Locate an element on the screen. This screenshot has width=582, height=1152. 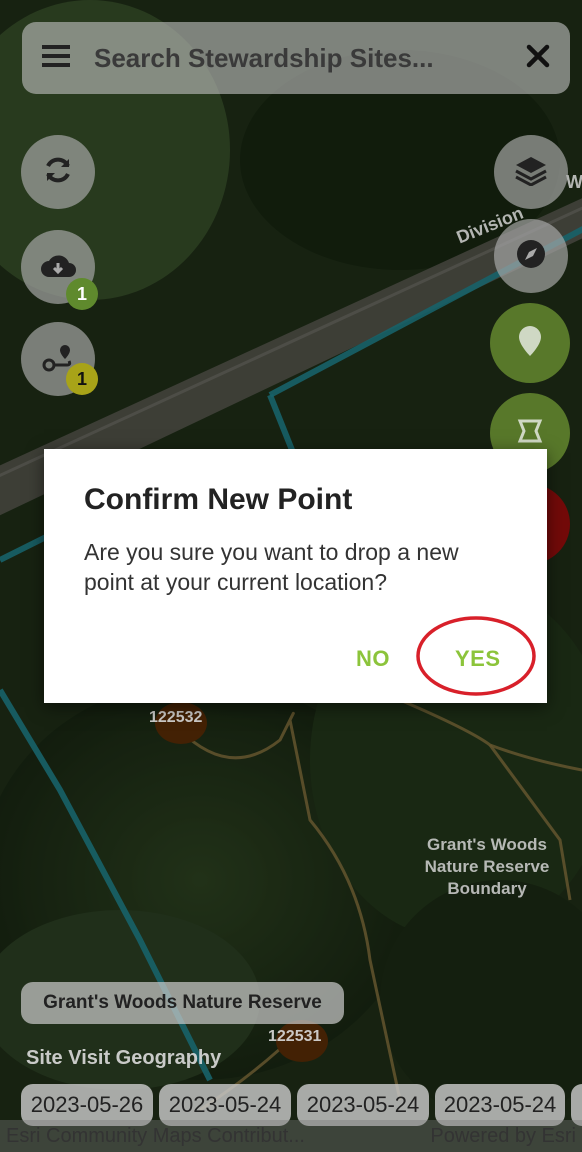
layers-icon is located at coordinates (531, 172).